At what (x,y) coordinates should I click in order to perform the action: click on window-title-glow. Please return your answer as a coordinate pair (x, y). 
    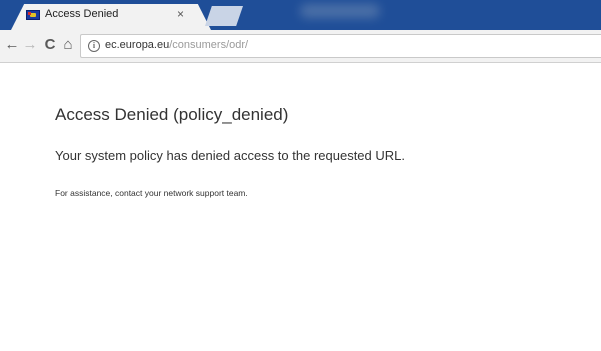
    Looking at the image, I should click on (340, 11).